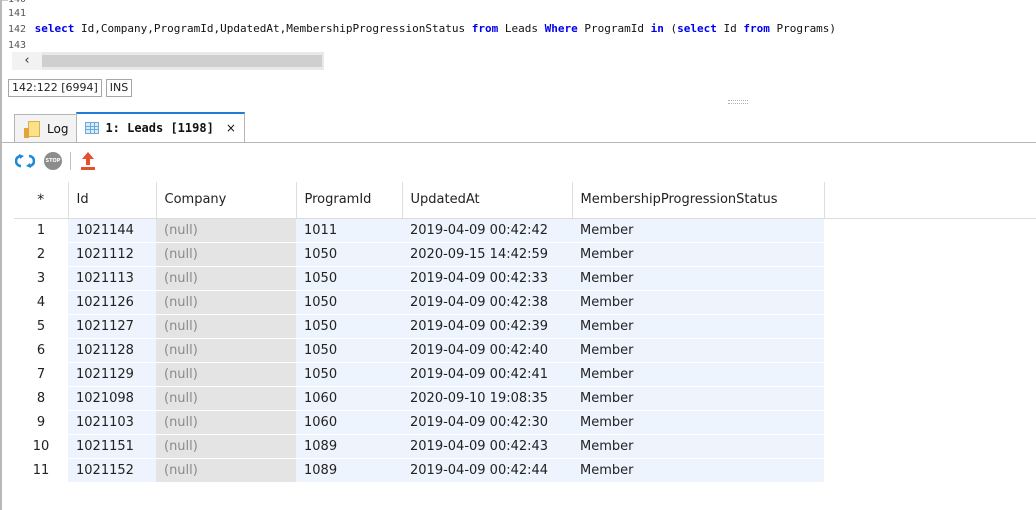 The height and width of the screenshot is (510, 1036). I want to click on line-number: 141, so click(17, 13).